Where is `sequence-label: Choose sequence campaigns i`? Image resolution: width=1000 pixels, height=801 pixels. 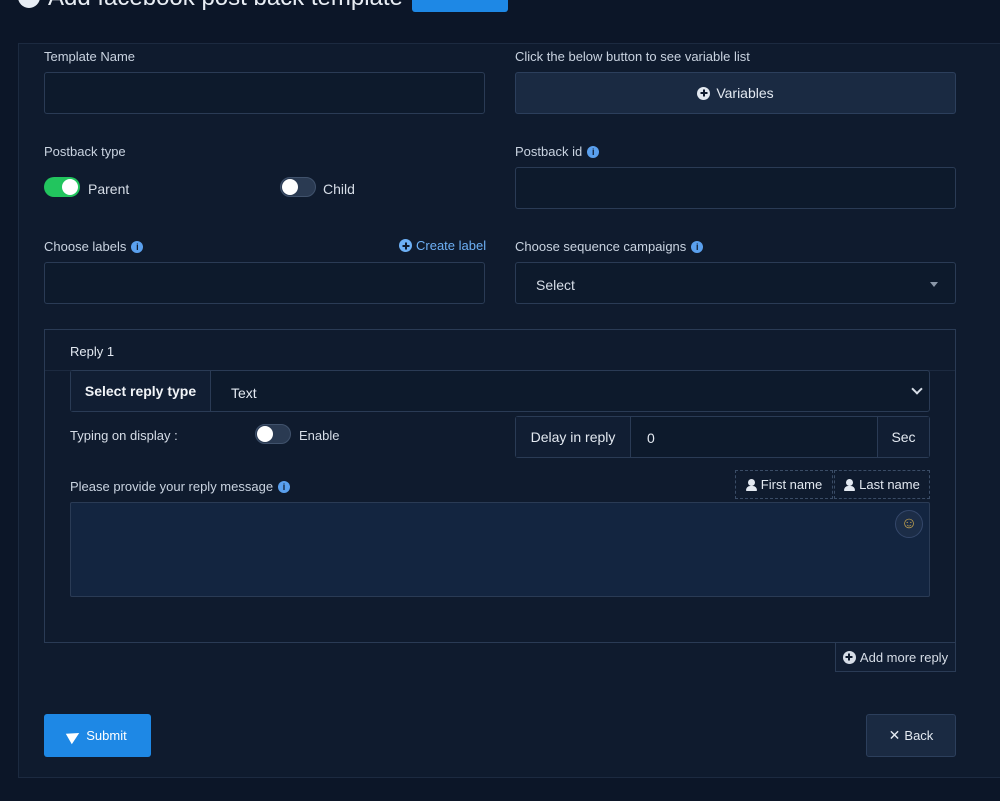
sequence-label: Choose sequence campaigns i is located at coordinates (609, 246).